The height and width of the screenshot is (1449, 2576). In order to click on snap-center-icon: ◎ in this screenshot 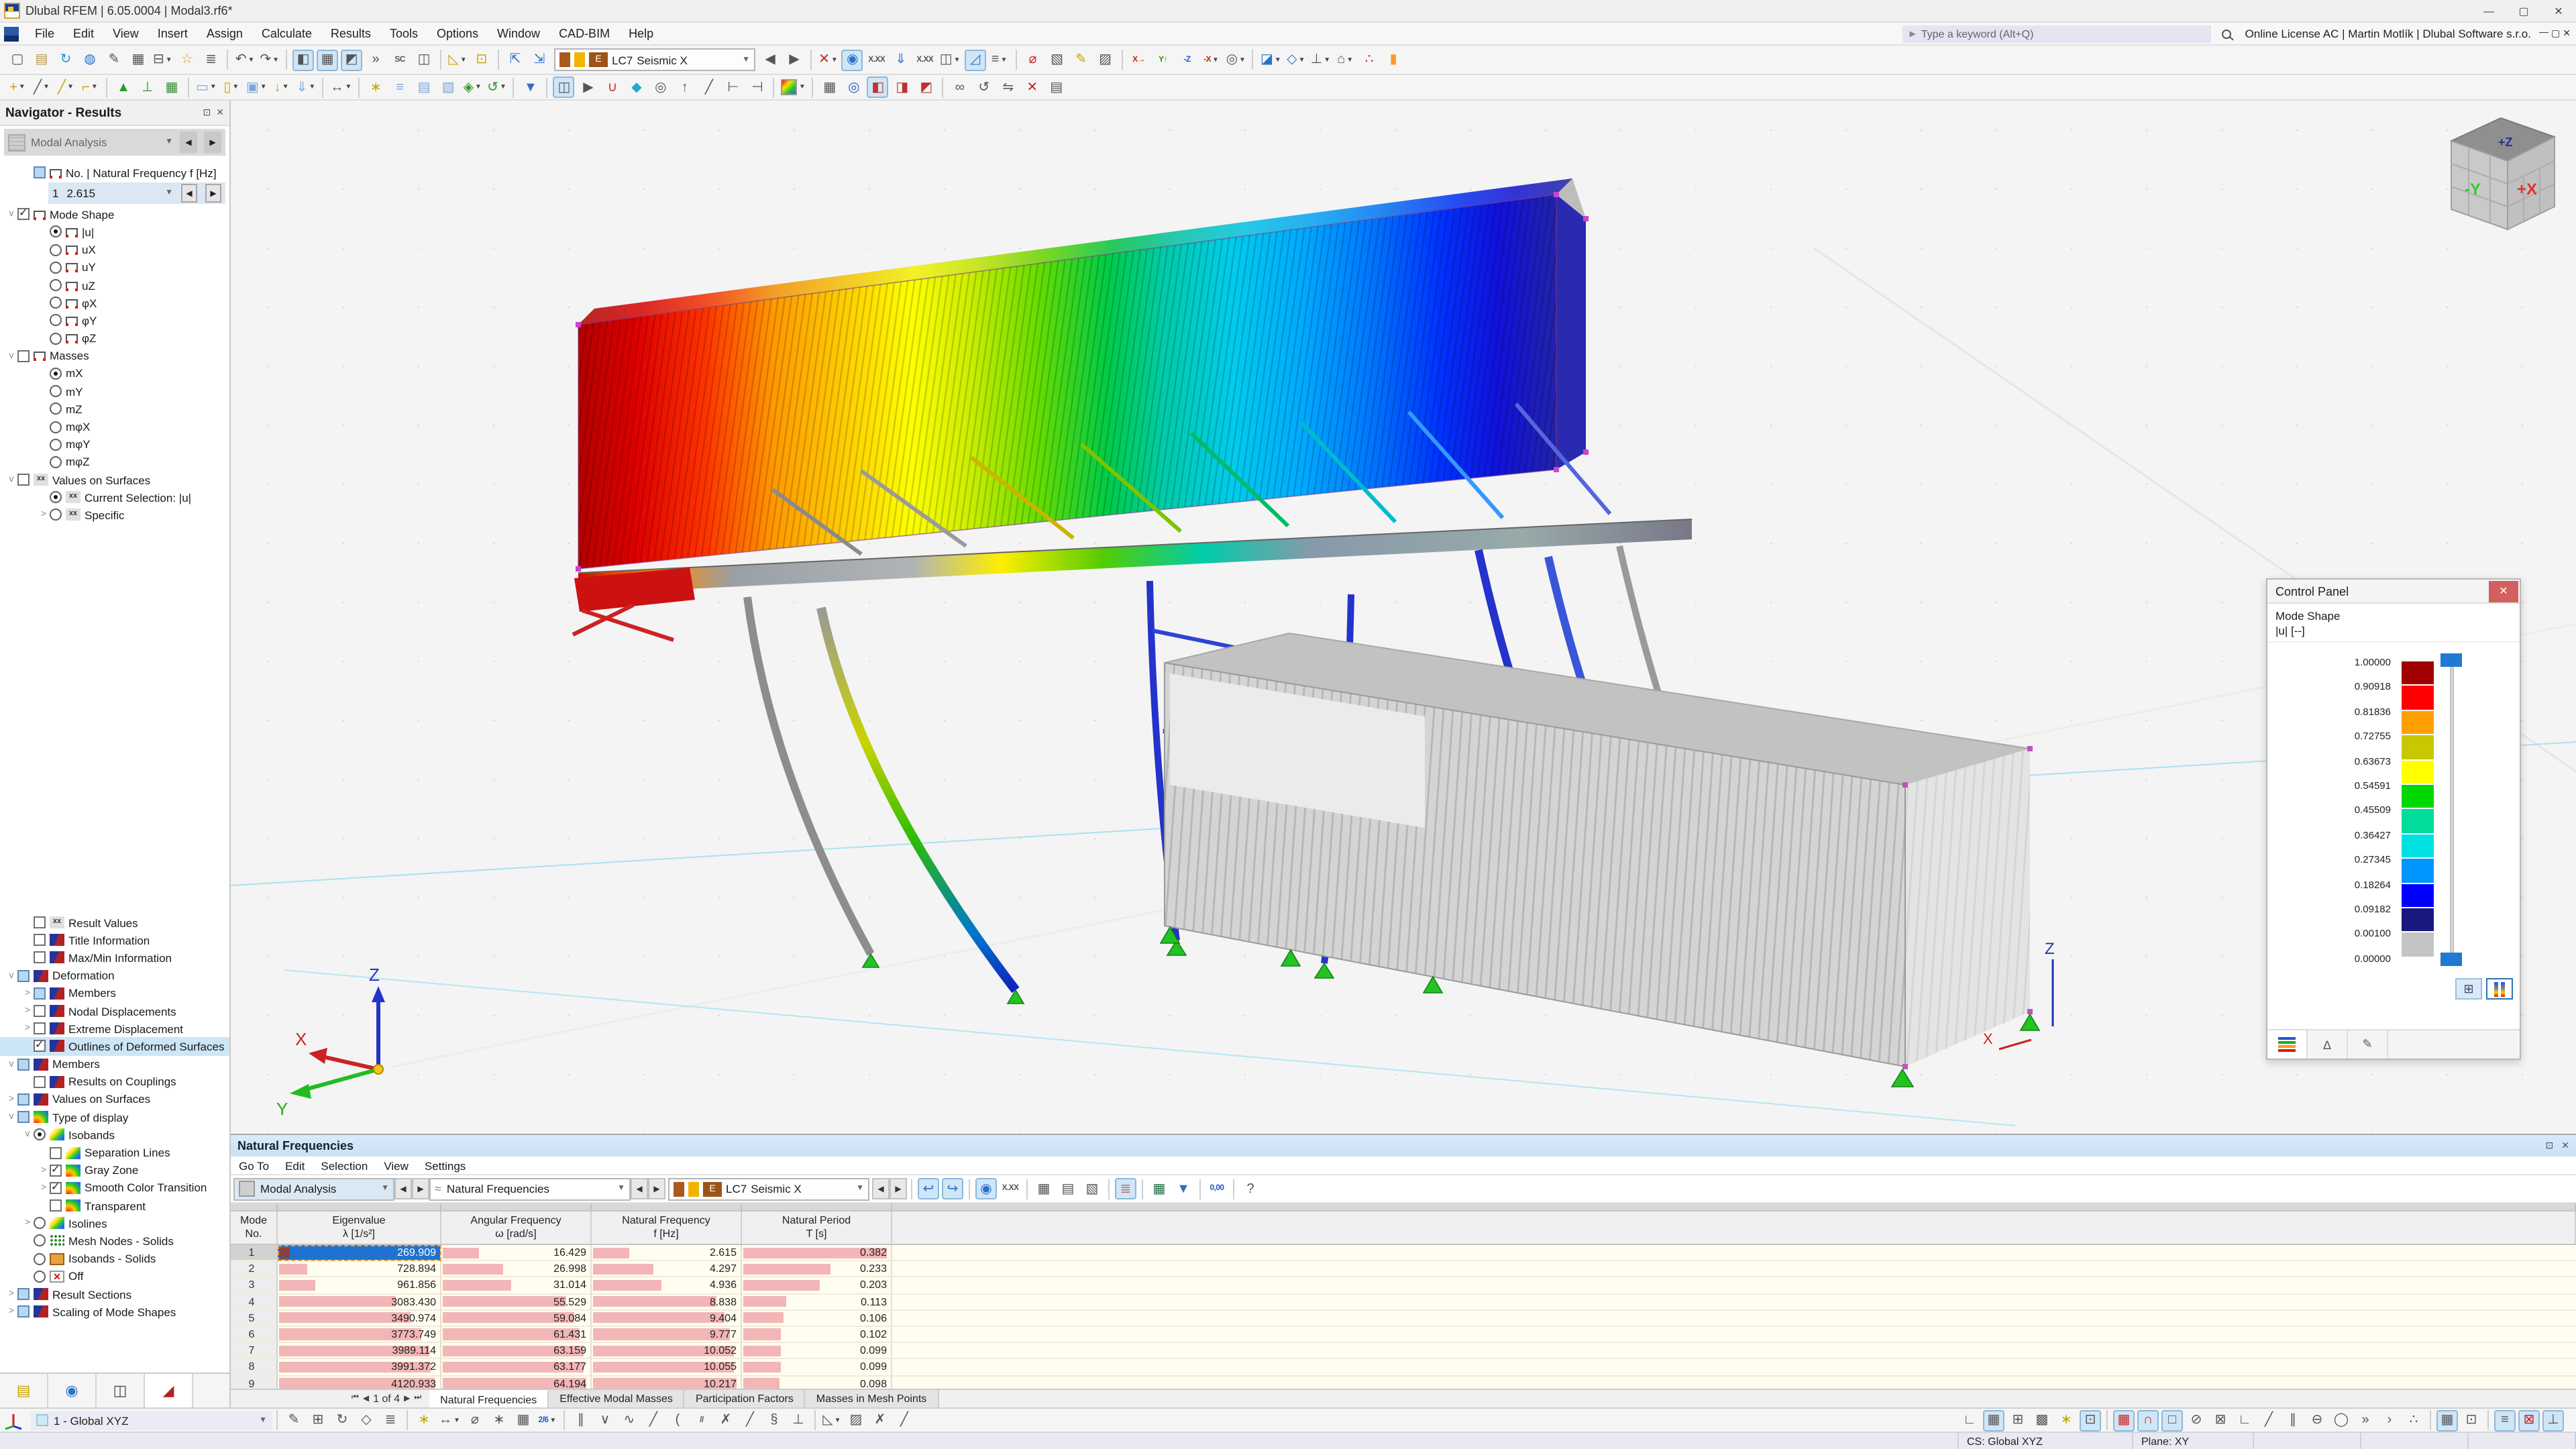, I will do `click(854, 87)`.